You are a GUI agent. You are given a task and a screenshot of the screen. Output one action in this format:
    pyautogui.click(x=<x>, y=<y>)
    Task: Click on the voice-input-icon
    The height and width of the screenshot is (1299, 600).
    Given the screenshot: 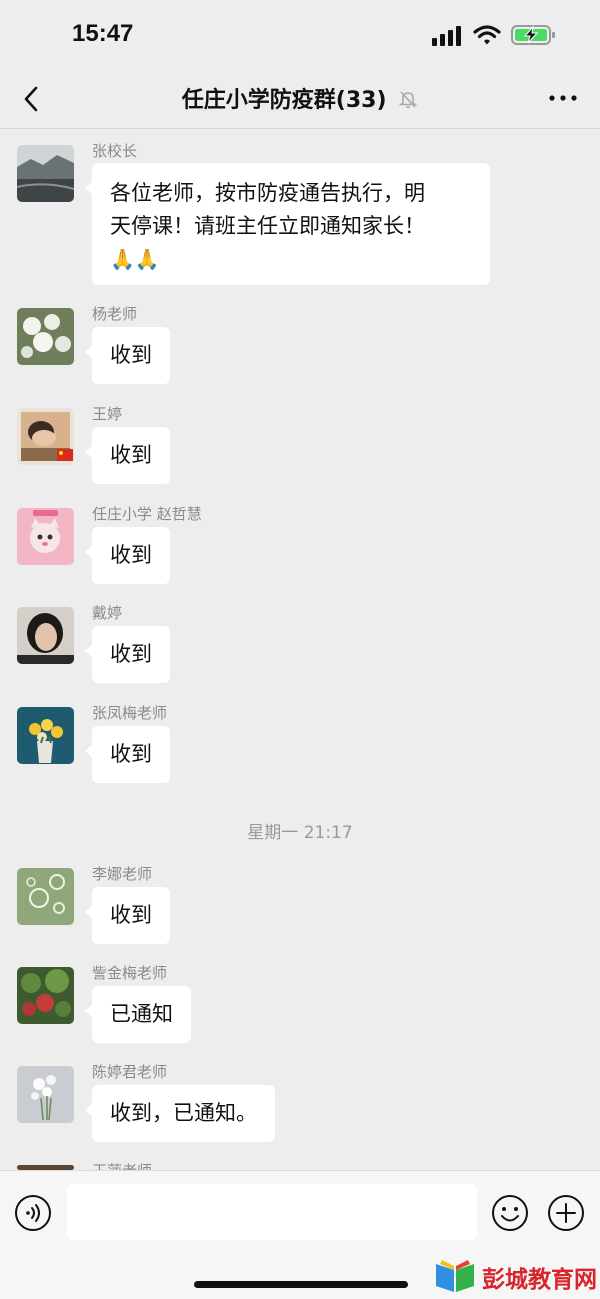 What is the action you would take?
    pyautogui.click(x=33, y=1213)
    